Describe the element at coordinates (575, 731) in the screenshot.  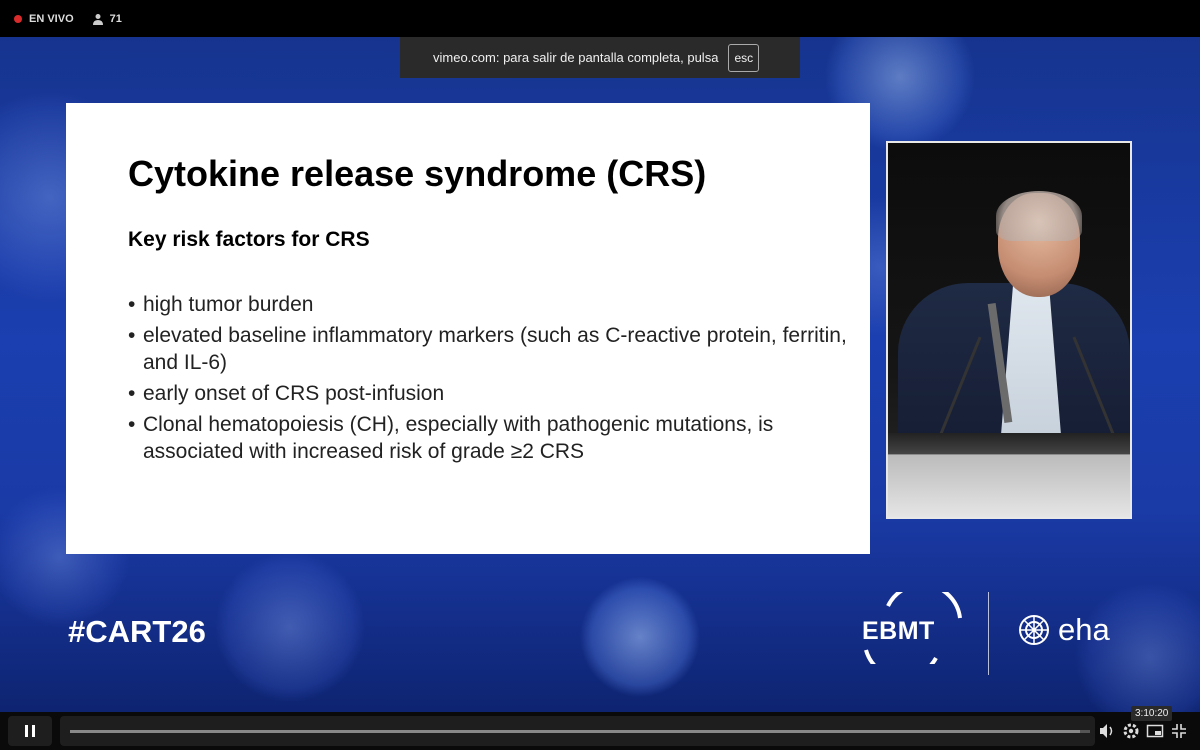
I see `progress-fill` at that location.